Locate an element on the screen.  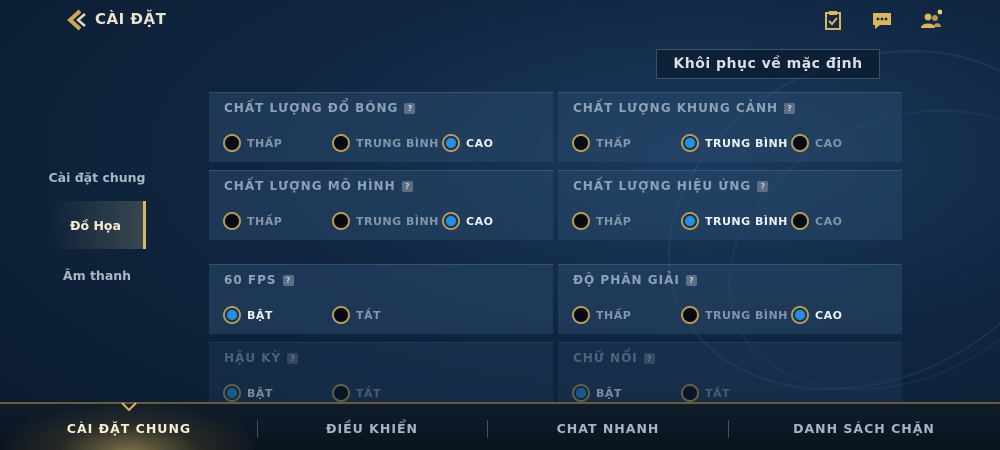
reset-defaults-button: Khôi phục về mặc định is located at coordinates (768, 64).